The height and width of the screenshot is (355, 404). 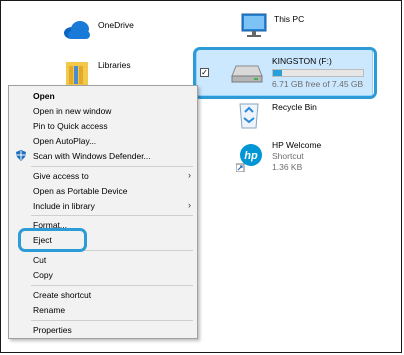 I want to click on recycle-bin-item: Recycle Bin, so click(x=286, y=114).